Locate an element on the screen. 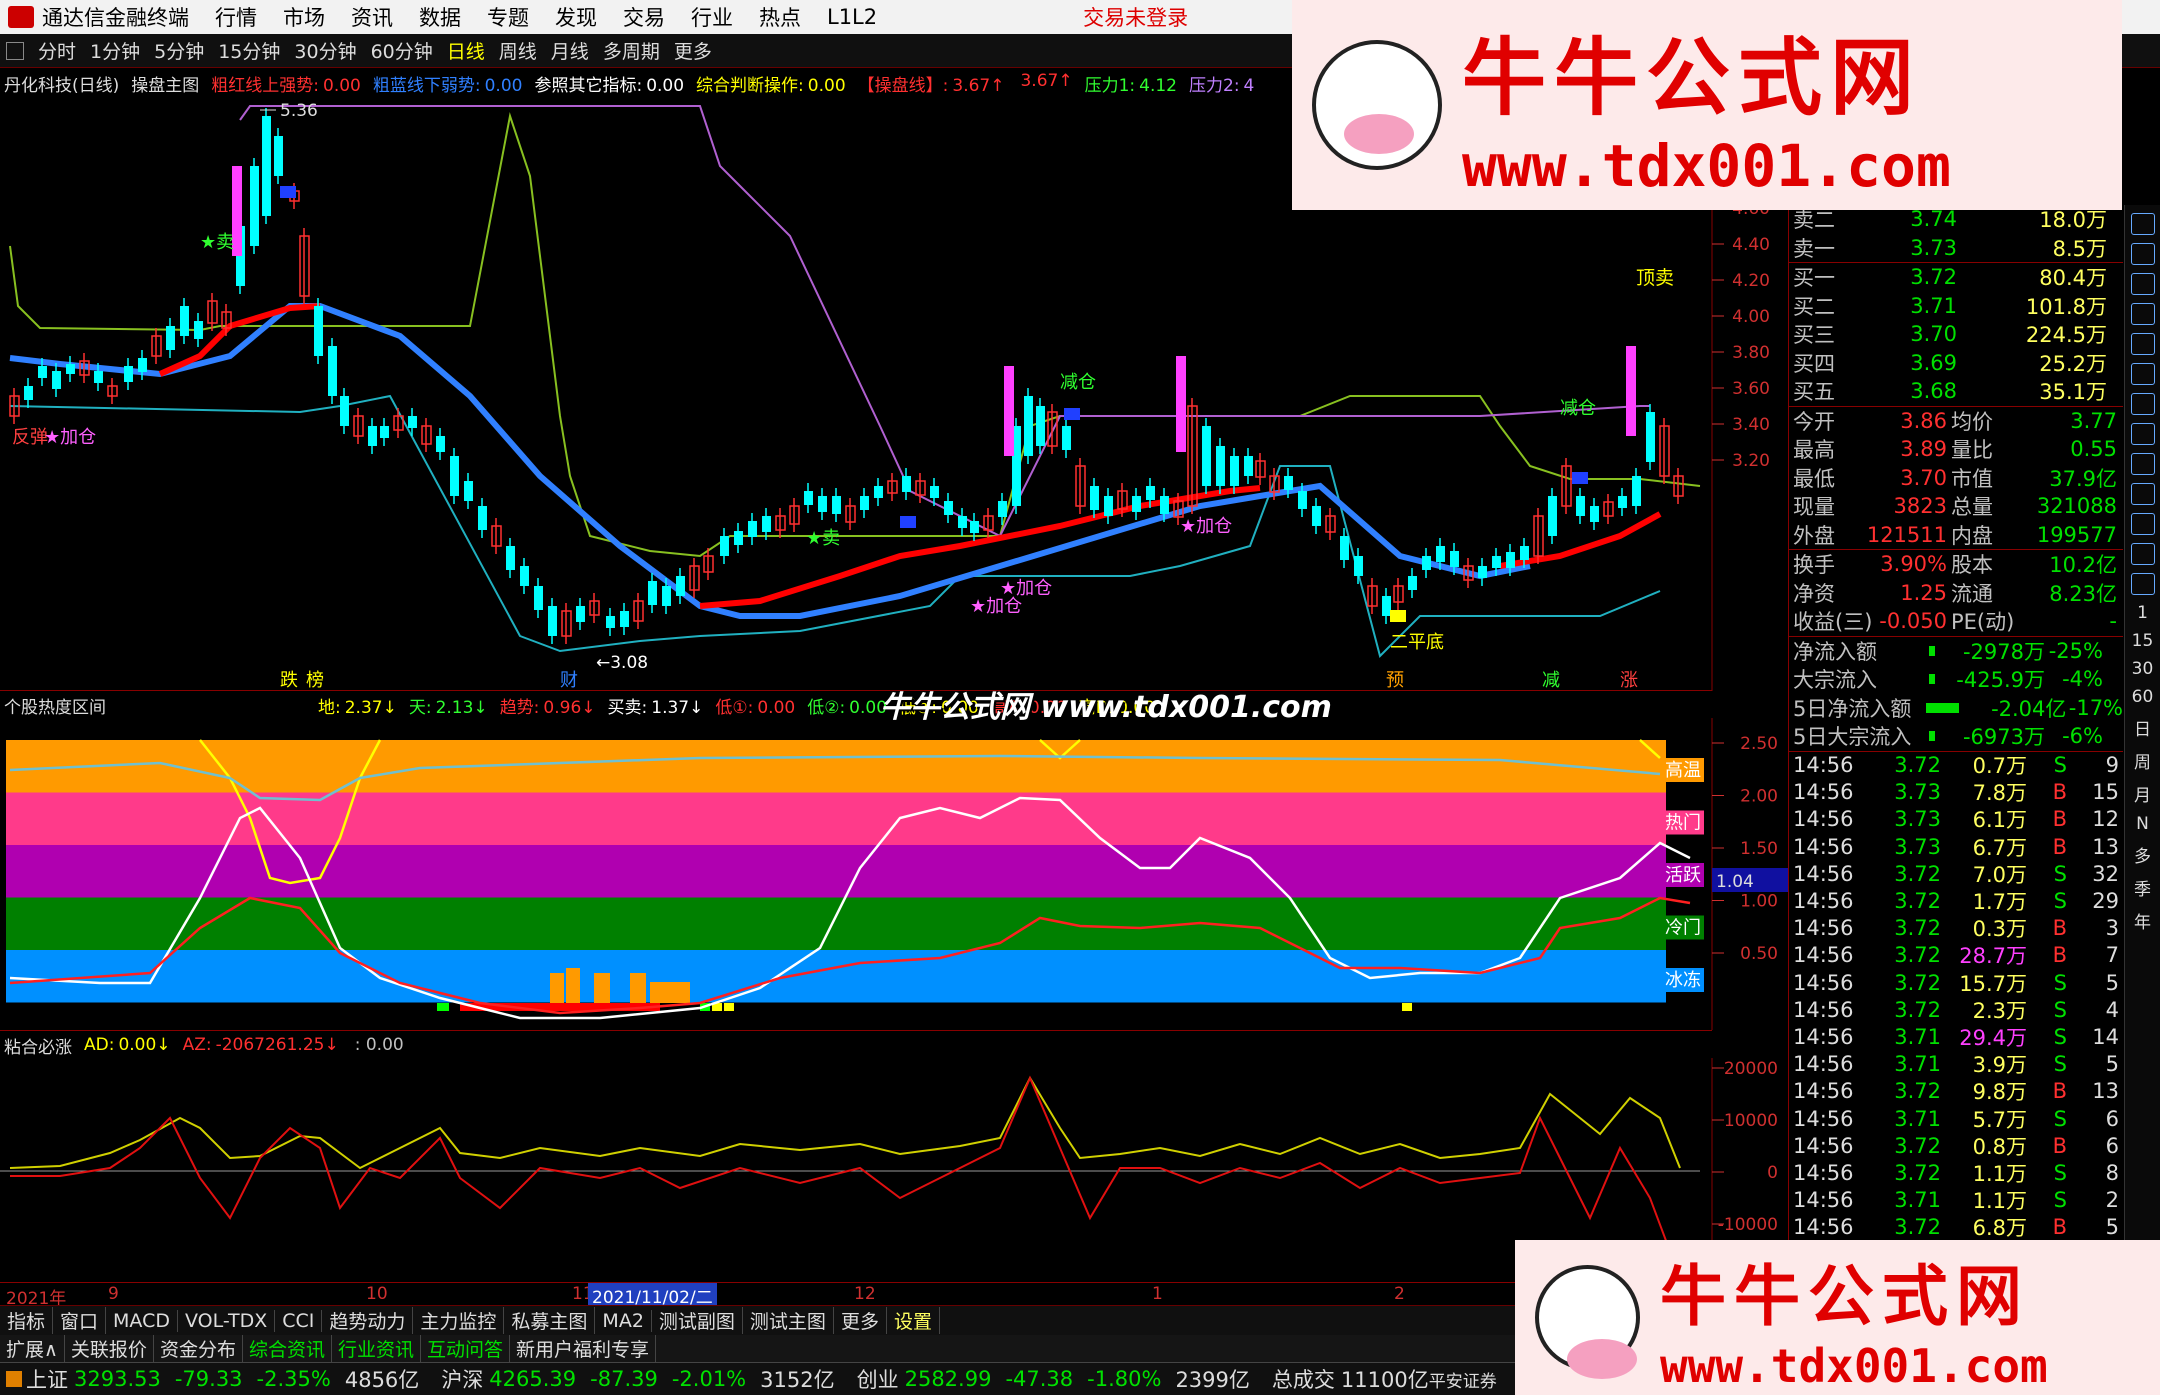  info-tab-1: 关联报价 is located at coordinates (109, 1348).